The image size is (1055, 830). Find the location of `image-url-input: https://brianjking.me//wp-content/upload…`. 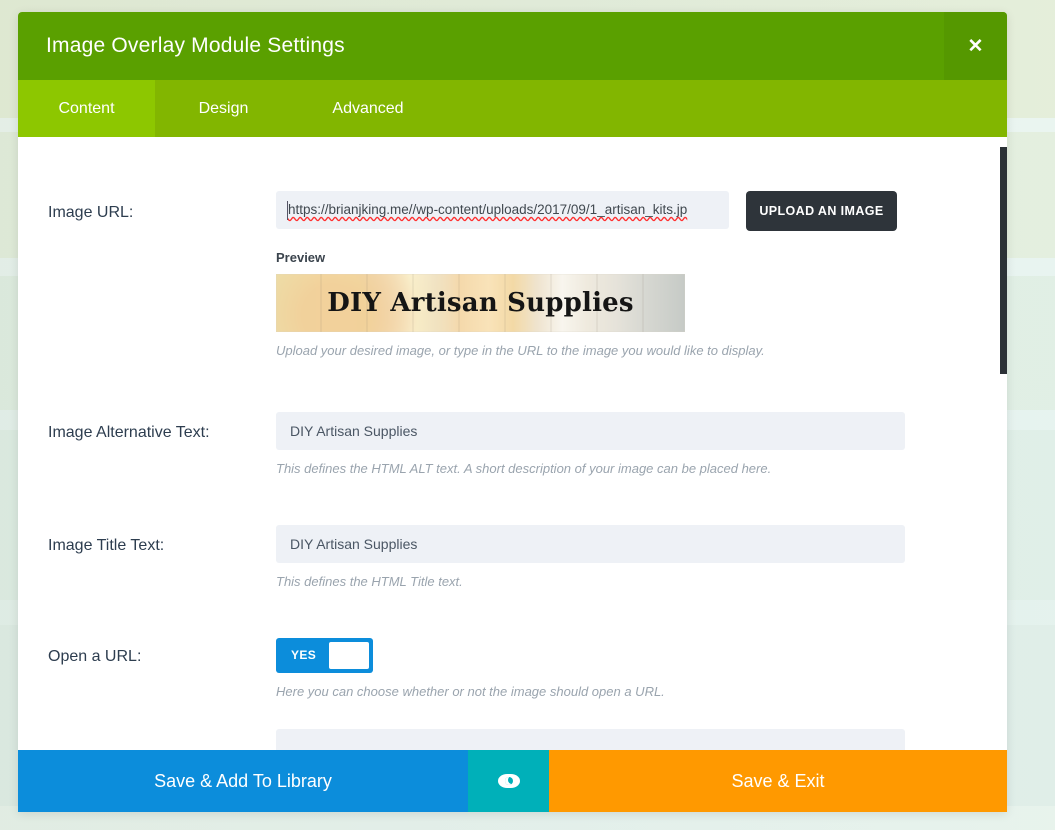

image-url-input: https://brianjking.me//wp-content/upload… is located at coordinates (502, 210).